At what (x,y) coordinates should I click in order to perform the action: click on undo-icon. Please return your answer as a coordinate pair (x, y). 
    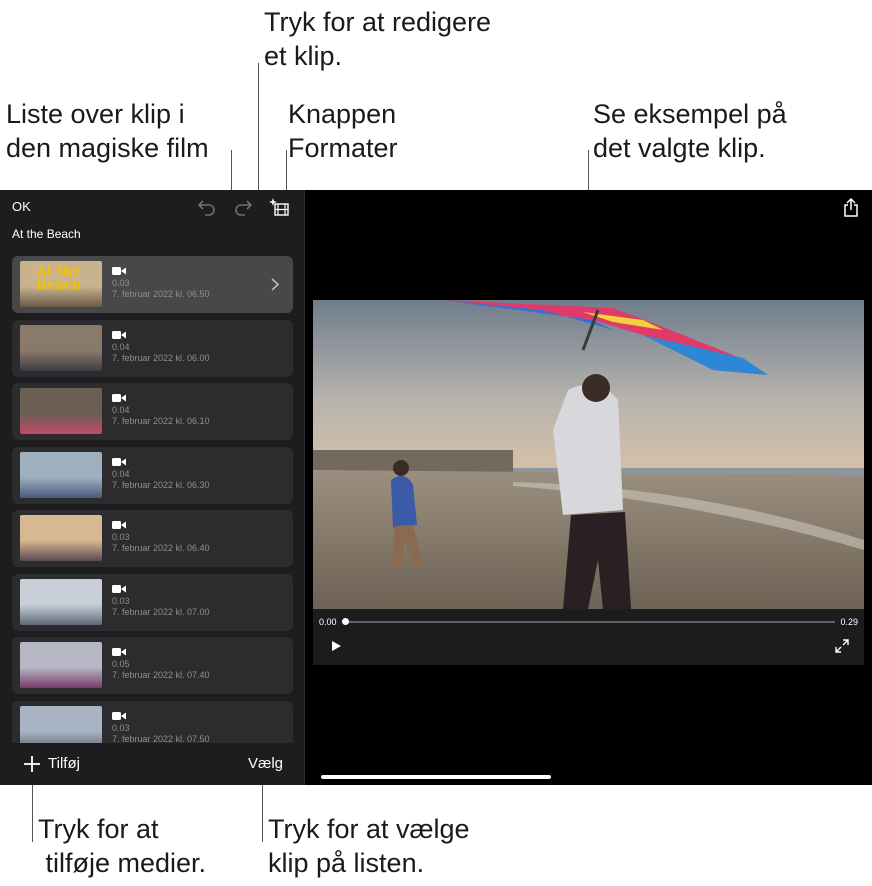
    Looking at the image, I should click on (207, 207).